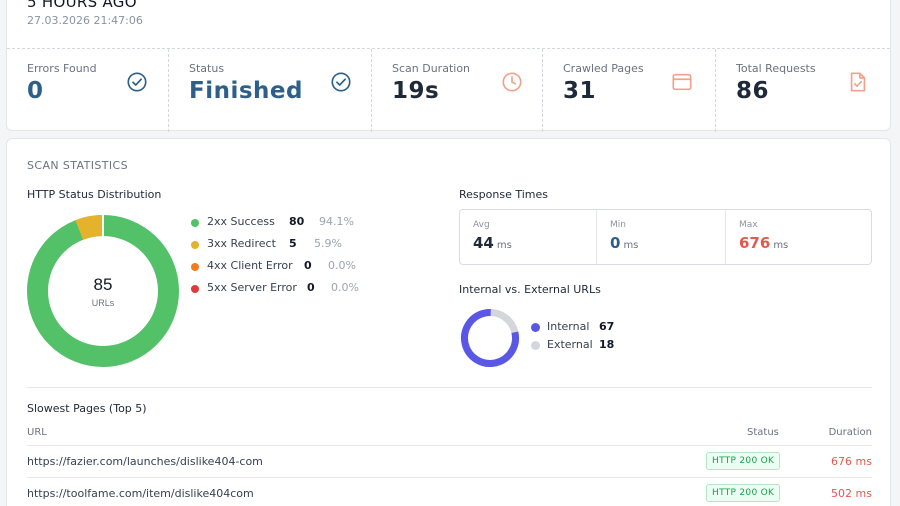  Describe the element at coordinates (297, 221) in the screenshot. I see `legend-count: 80` at that location.